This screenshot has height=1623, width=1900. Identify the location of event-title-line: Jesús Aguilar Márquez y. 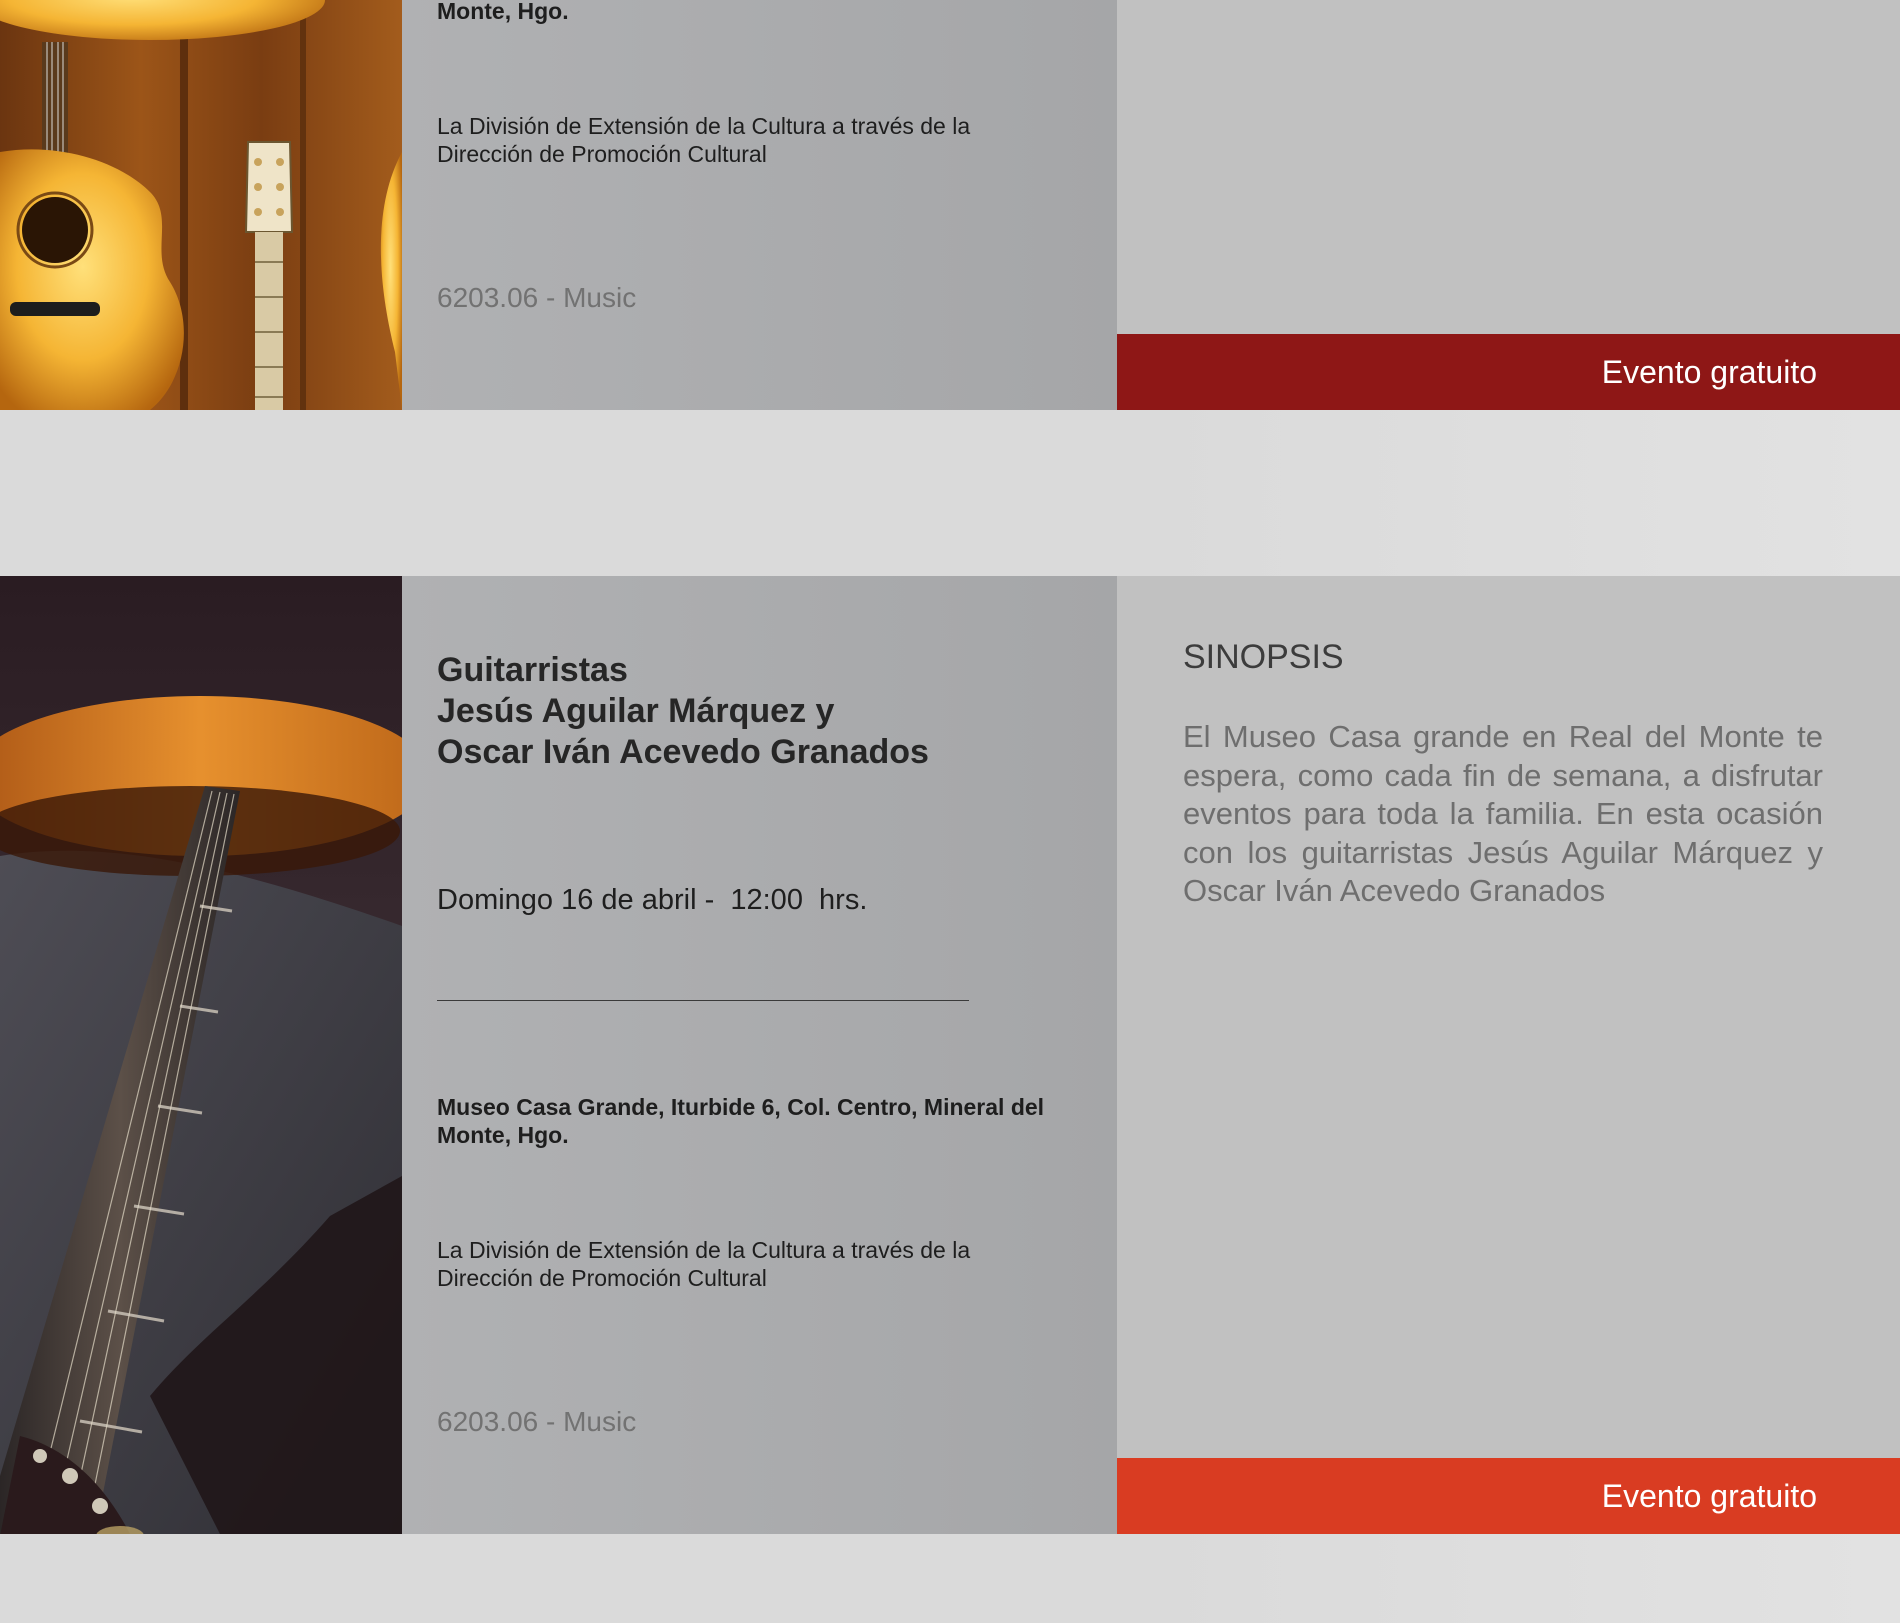
(636, 711).